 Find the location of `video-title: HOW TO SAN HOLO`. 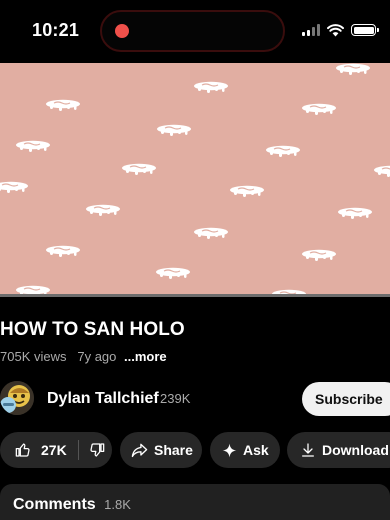

video-title: HOW TO SAN HOLO is located at coordinates (92, 329).